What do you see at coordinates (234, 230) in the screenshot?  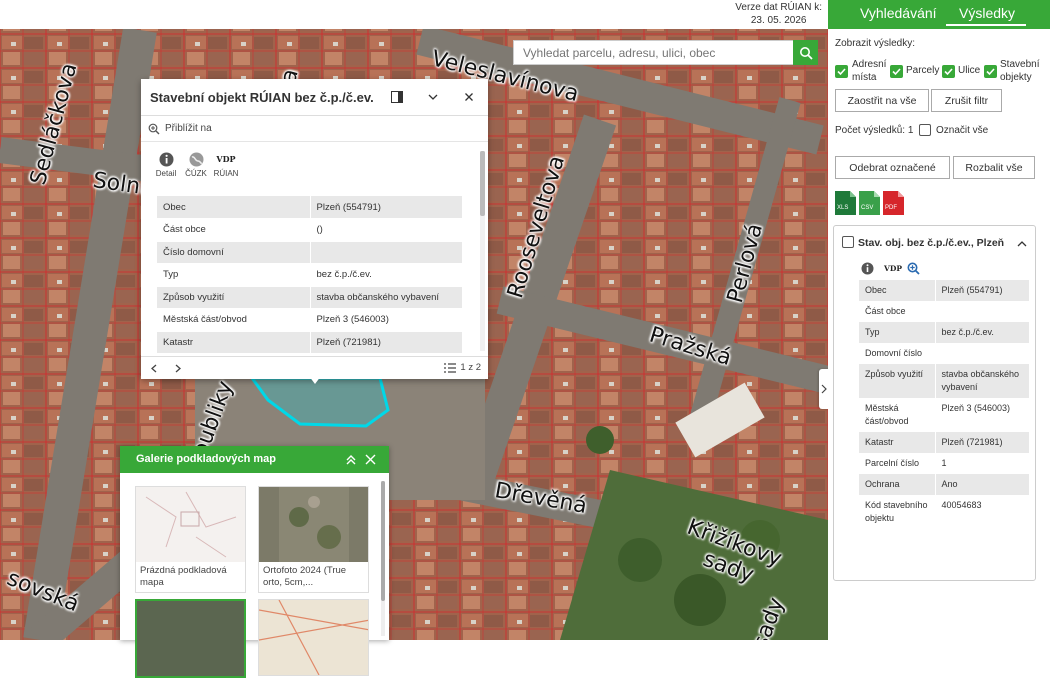 I see `attribute-key: Část obce` at bounding box center [234, 230].